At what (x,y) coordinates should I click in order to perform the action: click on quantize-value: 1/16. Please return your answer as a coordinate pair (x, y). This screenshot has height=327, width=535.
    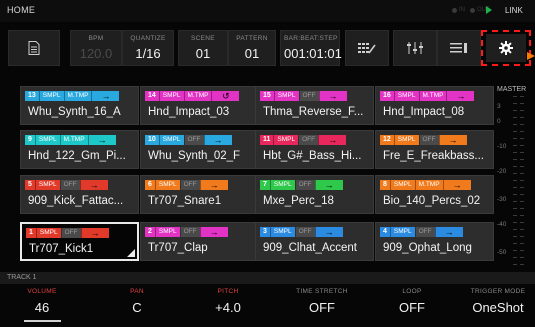
    Looking at the image, I should click on (148, 53).